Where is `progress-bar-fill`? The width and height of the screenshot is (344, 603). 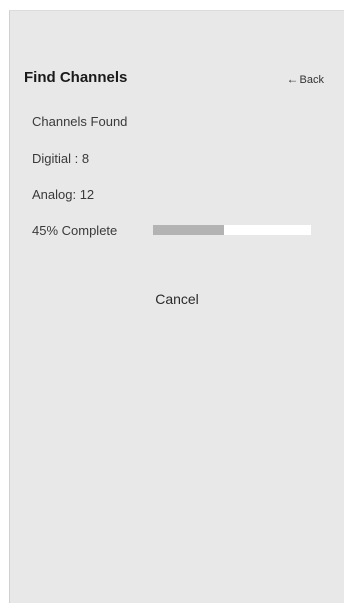 progress-bar-fill is located at coordinates (189, 230).